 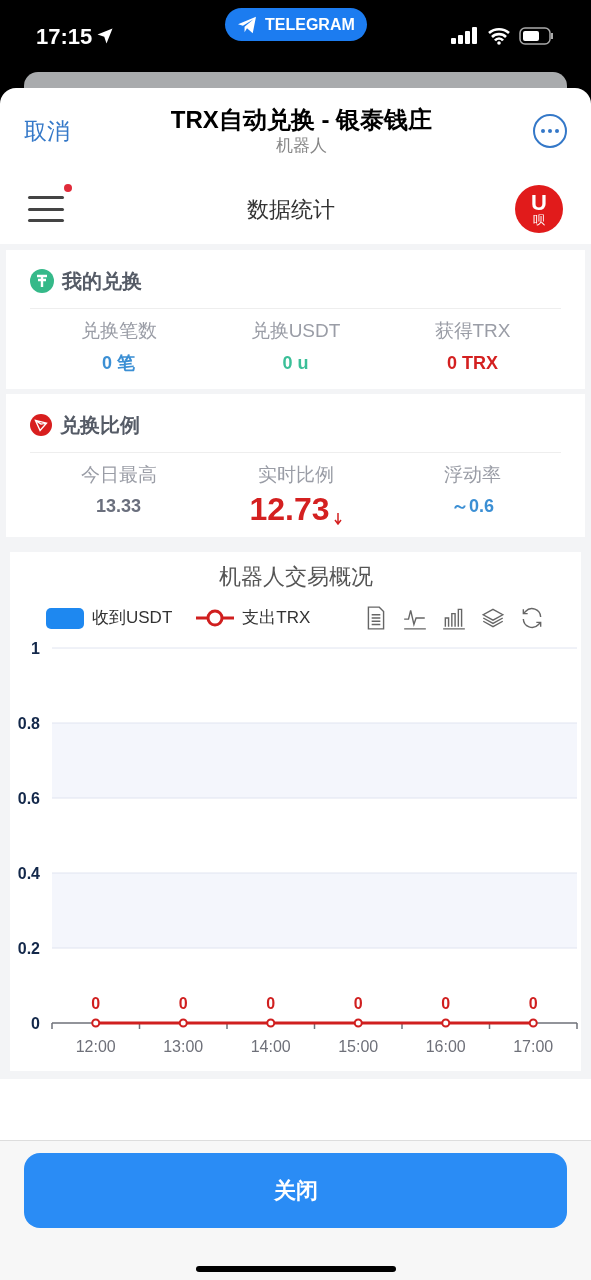 What do you see at coordinates (95, 1046) in the screenshot?
I see `x-tick-label: 12:00` at bounding box center [95, 1046].